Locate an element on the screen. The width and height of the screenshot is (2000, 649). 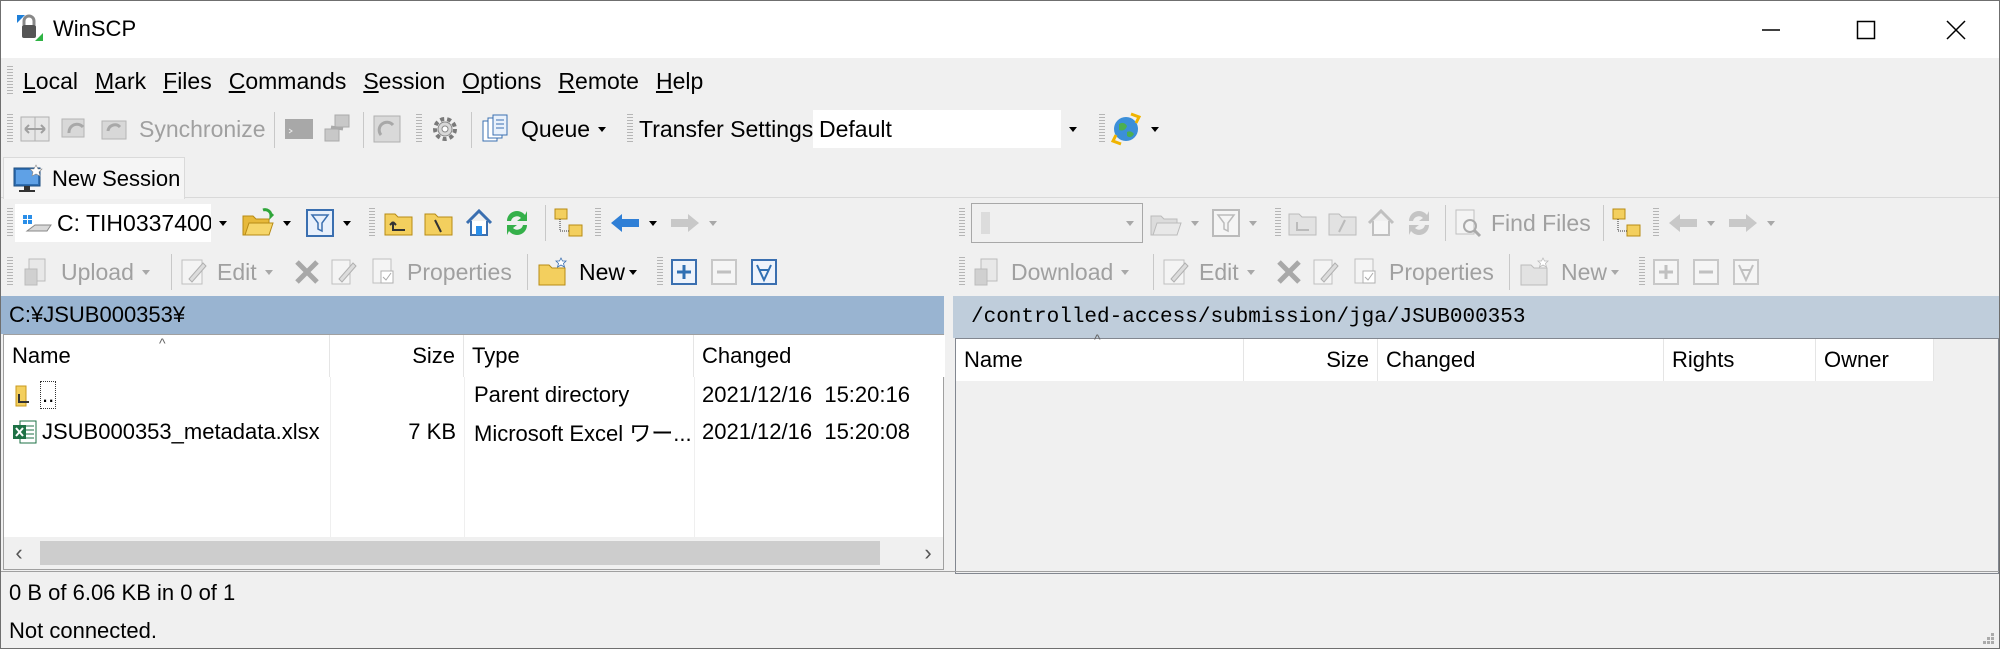
open-putty-button is located at coordinates (337, 129).